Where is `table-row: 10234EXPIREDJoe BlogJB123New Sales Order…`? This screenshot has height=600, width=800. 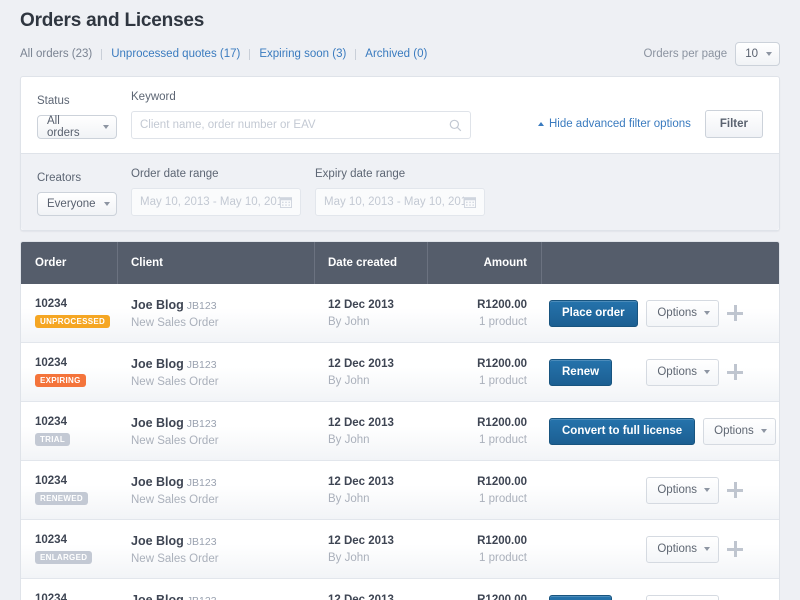
table-row: 10234EXPIREDJoe BlogJB123New Sales Order… is located at coordinates (400, 589).